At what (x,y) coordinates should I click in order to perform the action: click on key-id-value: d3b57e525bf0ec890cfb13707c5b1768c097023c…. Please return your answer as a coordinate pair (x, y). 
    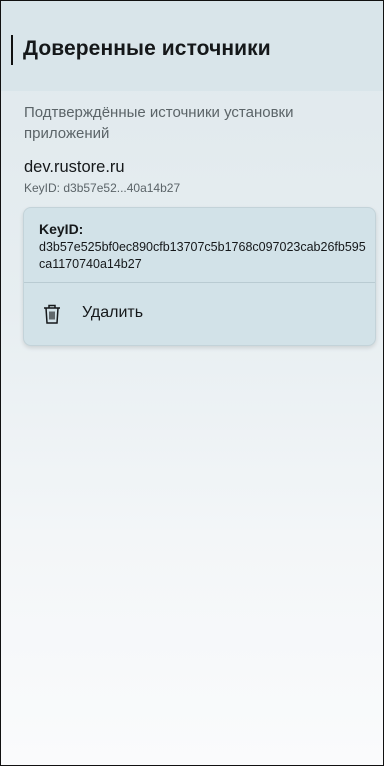
    Looking at the image, I should click on (202, 255).